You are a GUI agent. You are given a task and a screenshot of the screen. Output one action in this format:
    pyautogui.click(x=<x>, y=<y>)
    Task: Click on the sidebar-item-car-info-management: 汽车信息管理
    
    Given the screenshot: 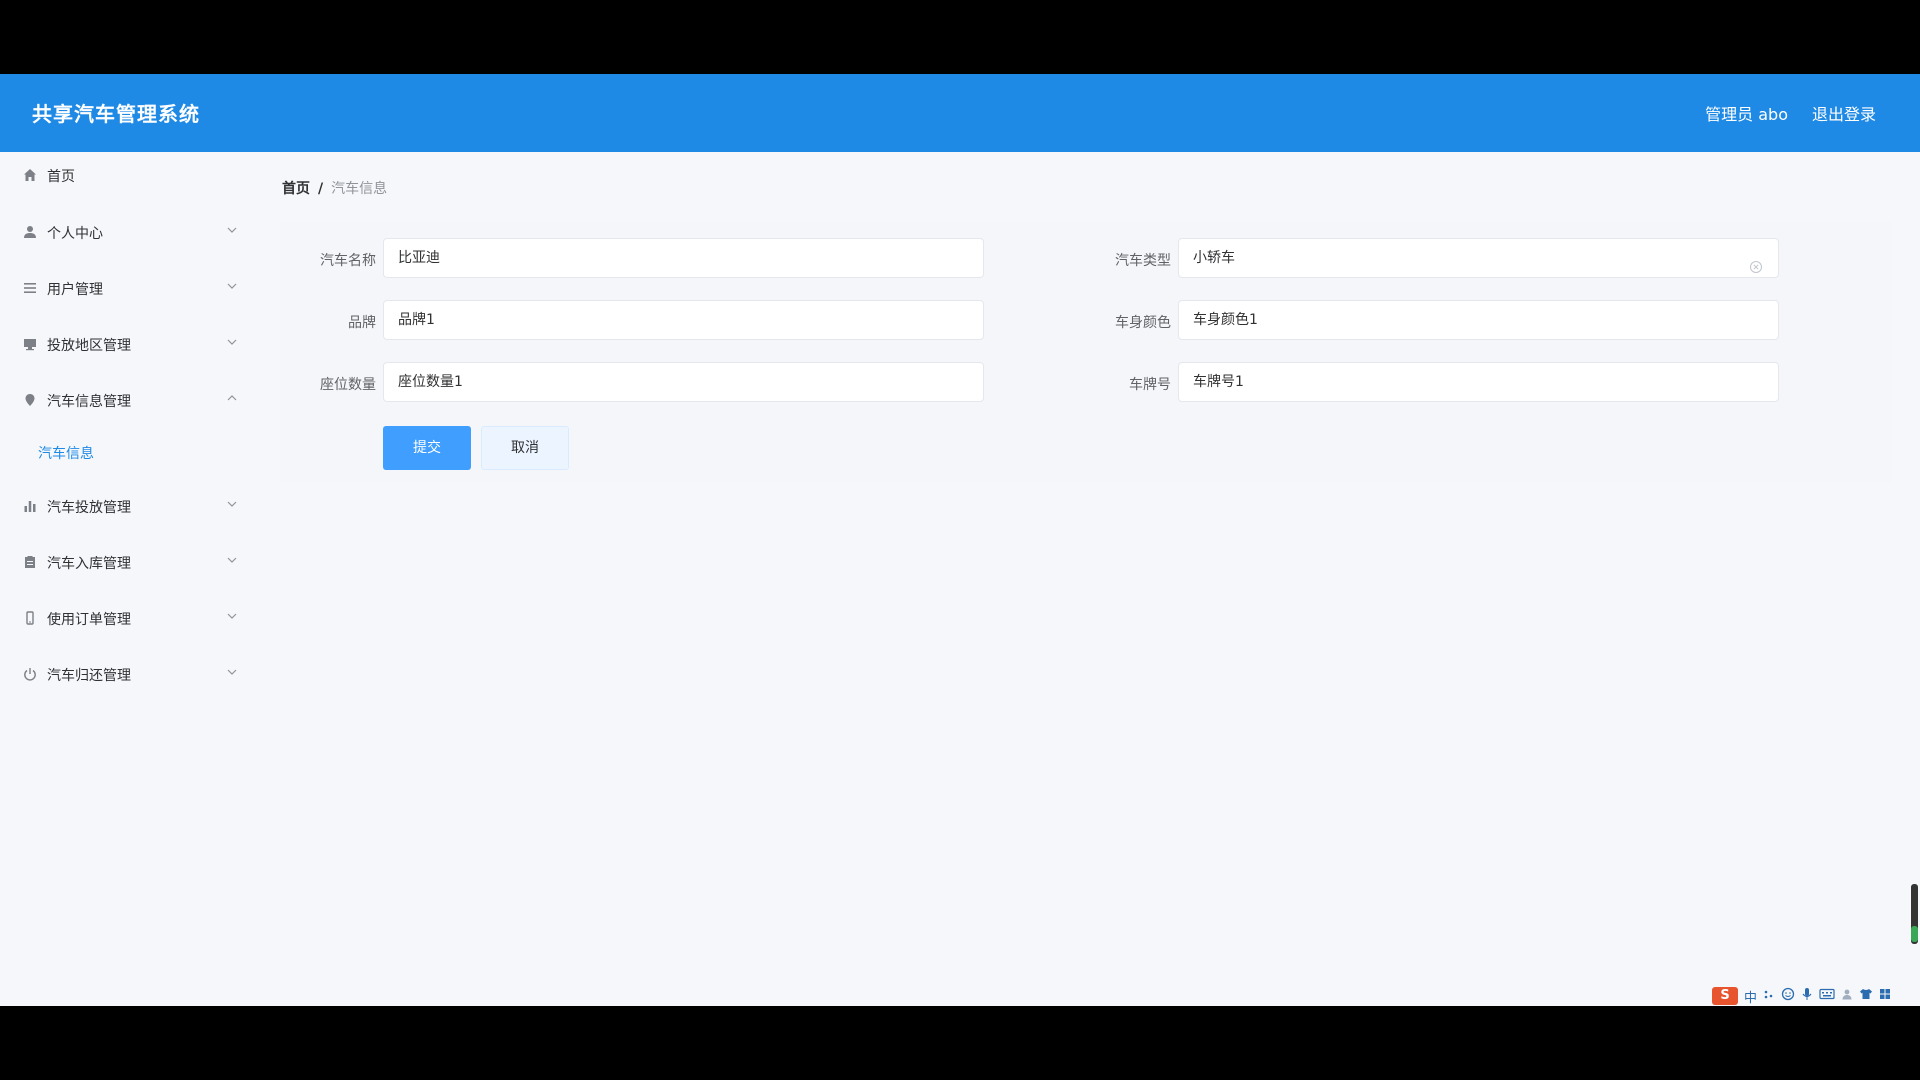 What is the action you would take?
    pyautogui.click(x=125, y=400)
    